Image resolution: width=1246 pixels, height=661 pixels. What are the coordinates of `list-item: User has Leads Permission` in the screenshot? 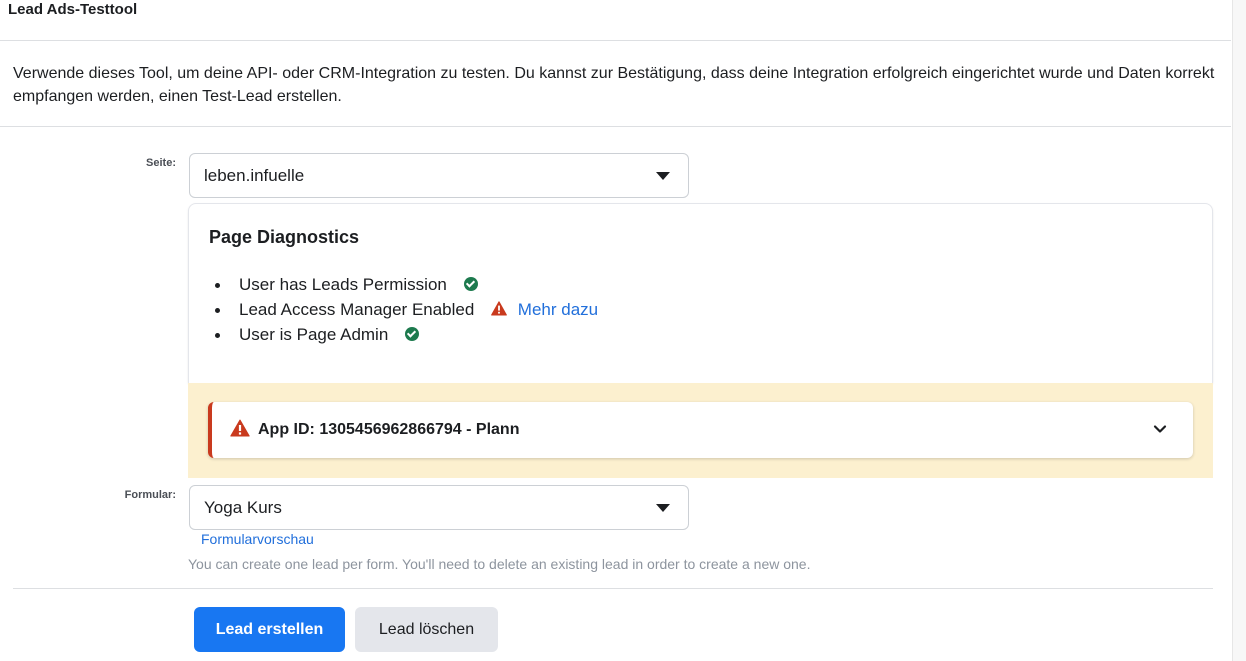 It's located at (403, 284).